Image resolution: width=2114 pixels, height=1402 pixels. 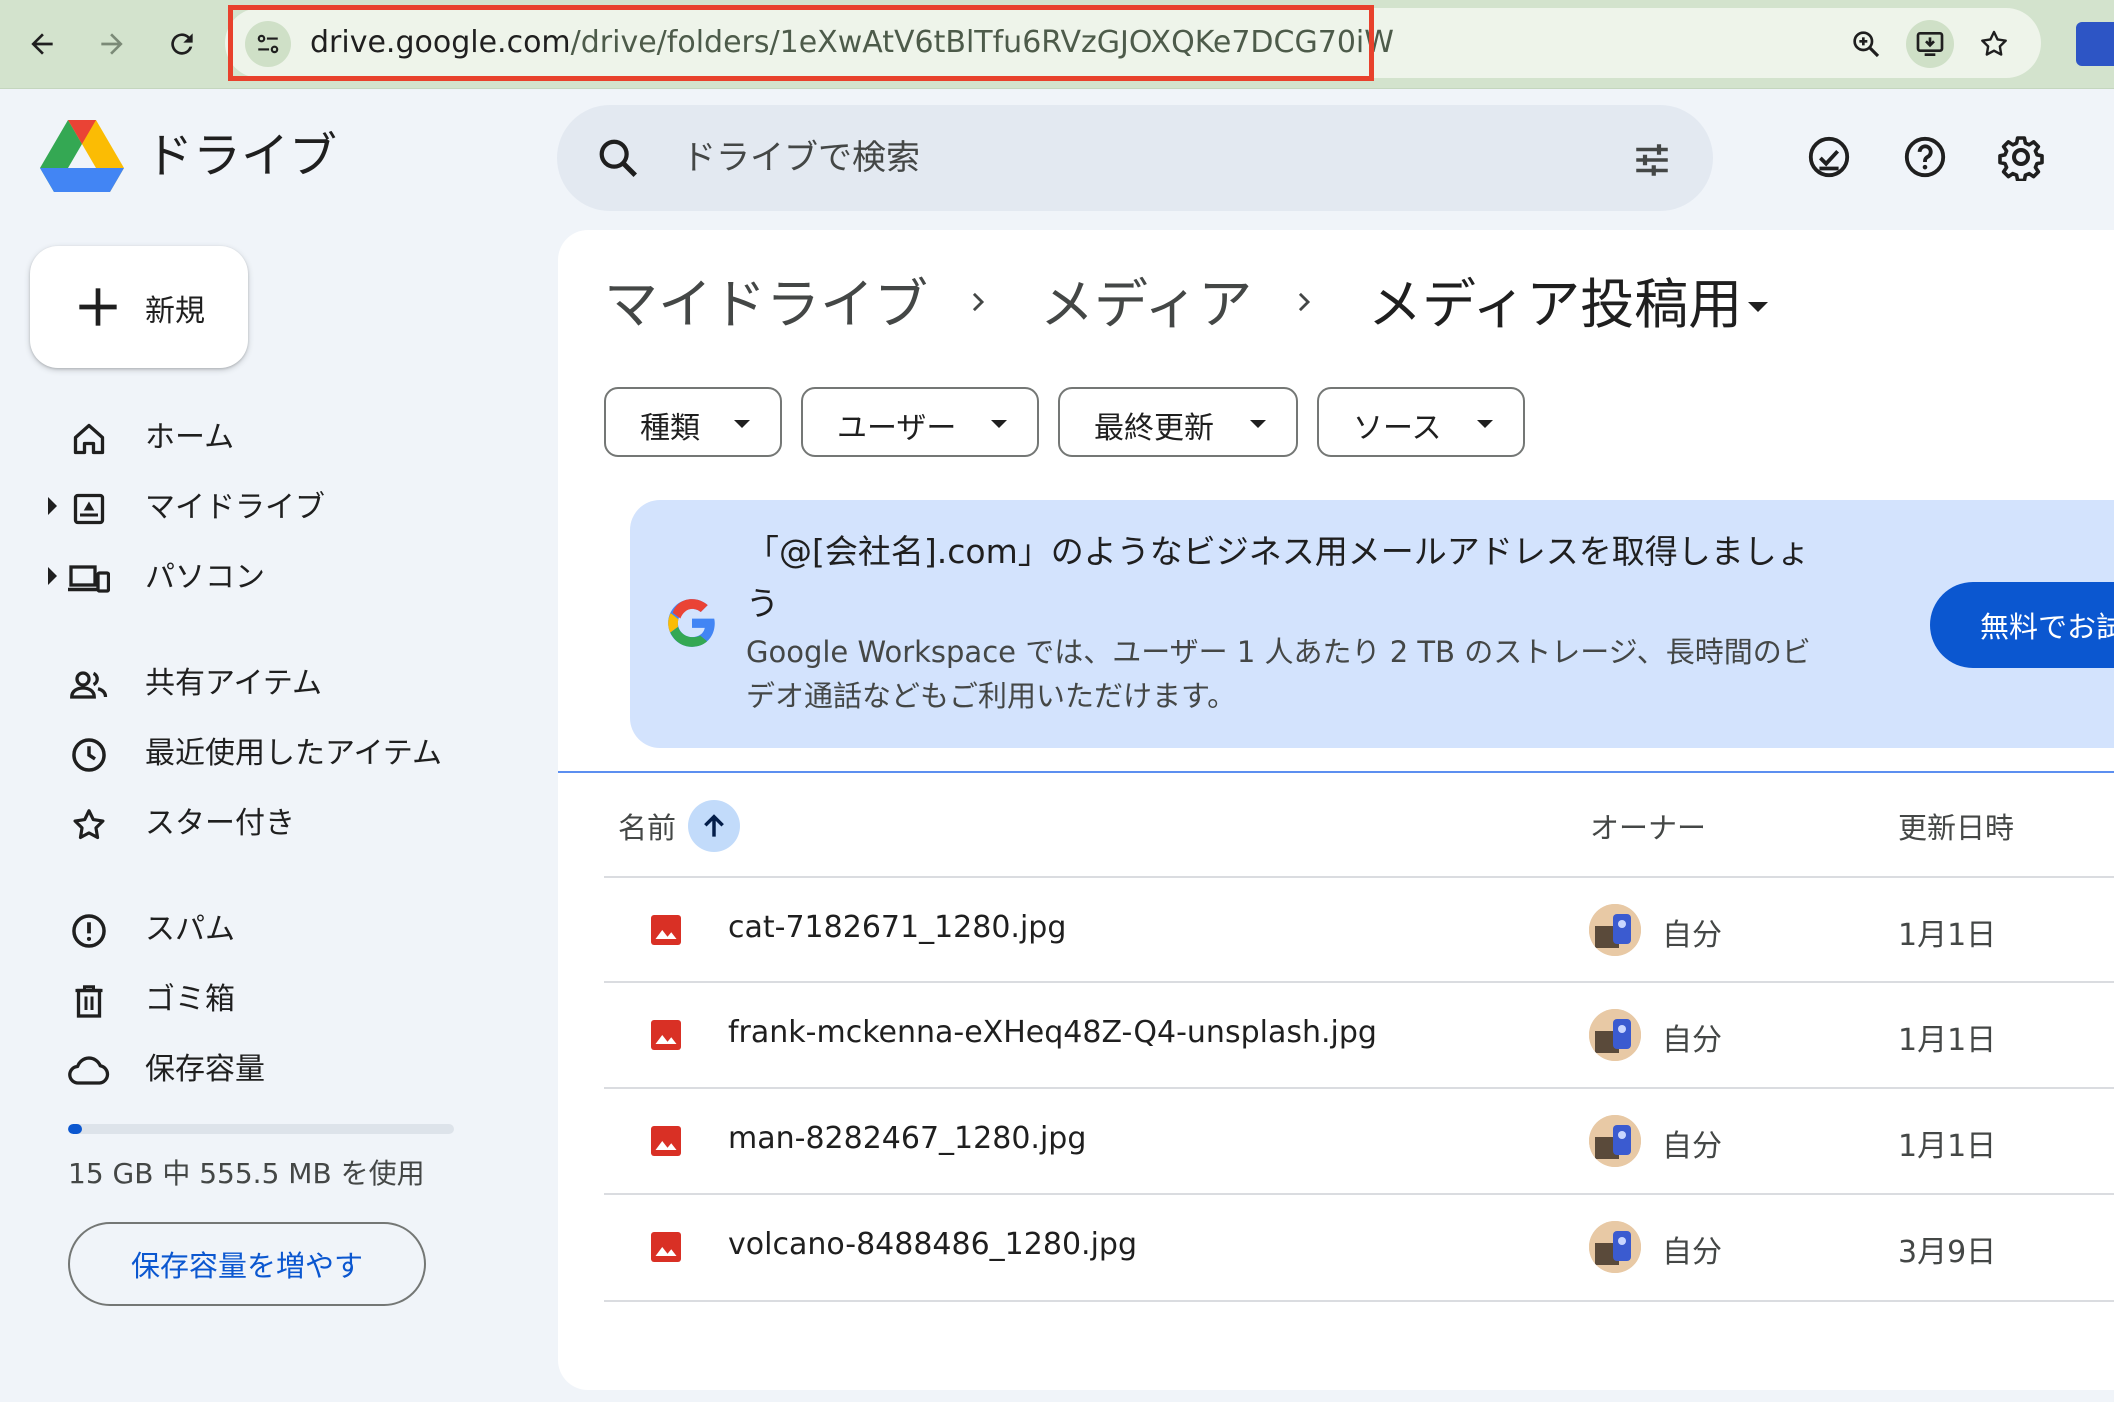 I want to click on filter-chip-type: 種類, so click(x=693, y=422).